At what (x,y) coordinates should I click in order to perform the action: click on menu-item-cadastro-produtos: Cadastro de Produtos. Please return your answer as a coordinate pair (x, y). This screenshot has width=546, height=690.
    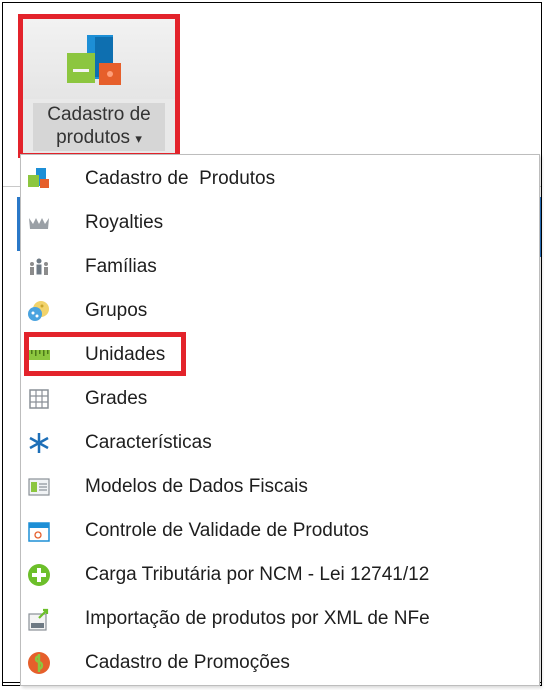
    Looking at the image, I should click on (280, 179).